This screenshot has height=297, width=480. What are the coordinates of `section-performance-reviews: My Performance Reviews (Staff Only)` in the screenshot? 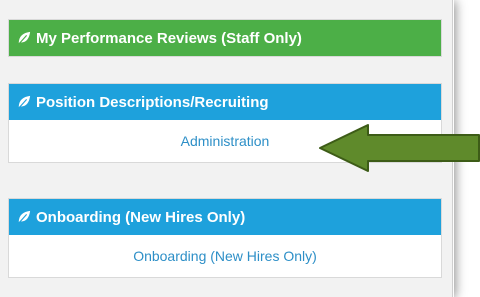 It's located at (225, 38).